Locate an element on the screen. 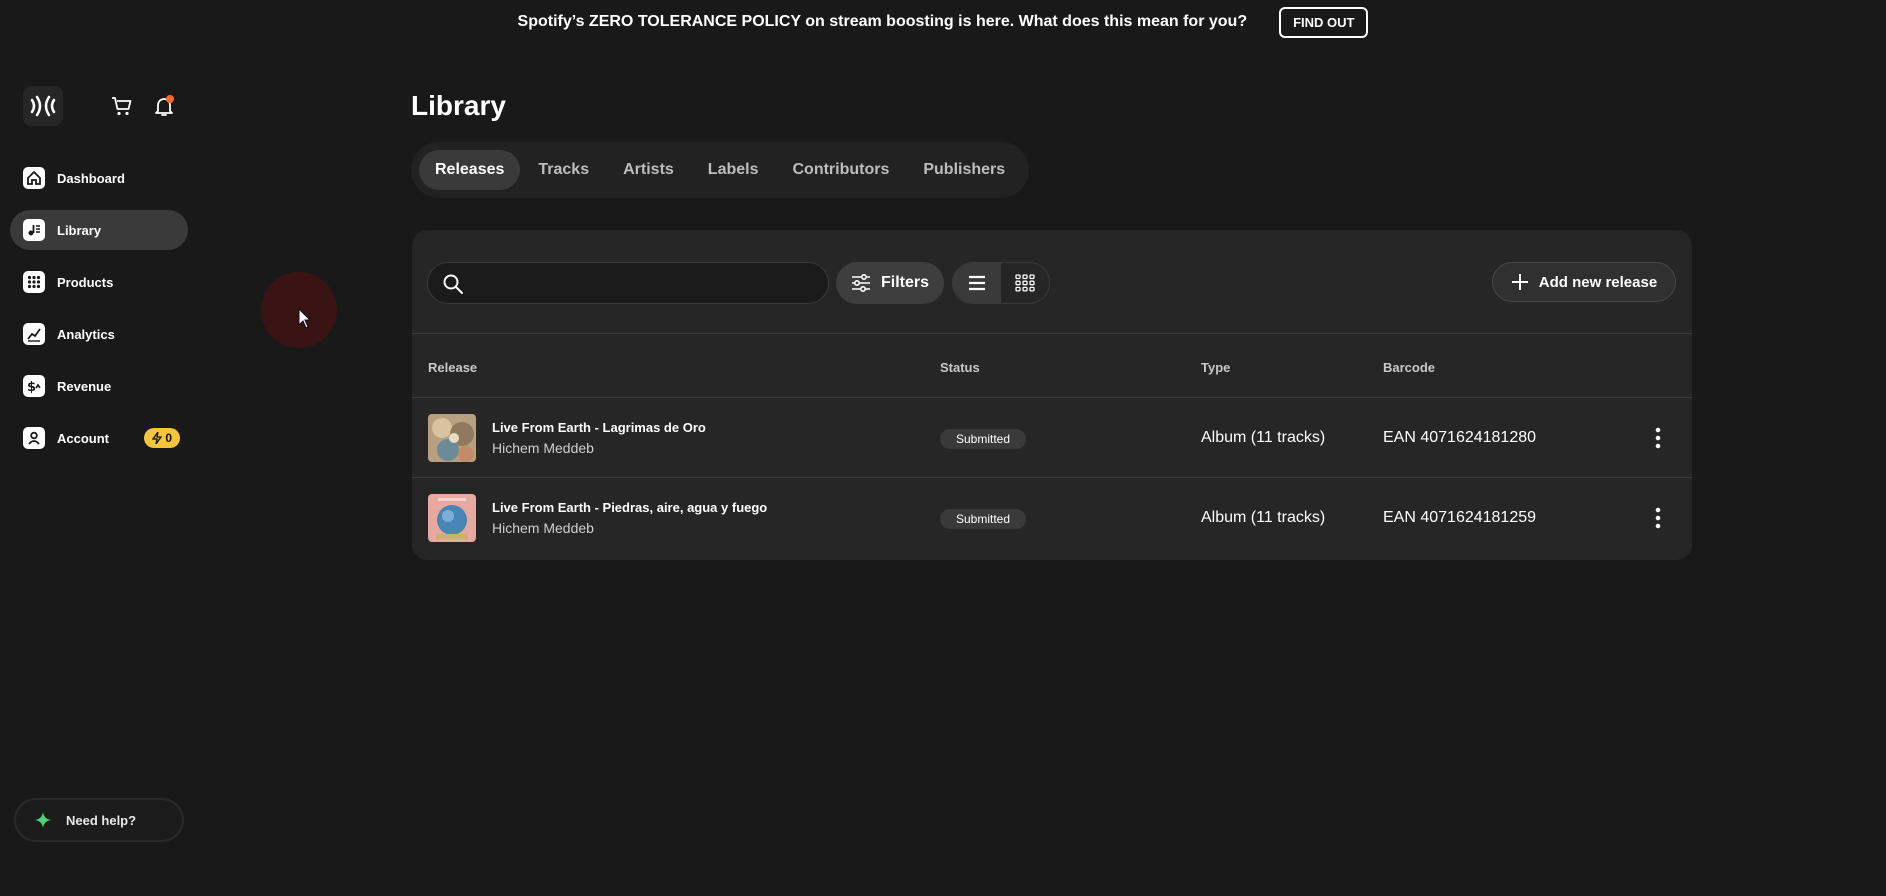 The image size is (1886, 896). release-barcode: EAN 4071624181259 is located at coordinates (1460, 517).